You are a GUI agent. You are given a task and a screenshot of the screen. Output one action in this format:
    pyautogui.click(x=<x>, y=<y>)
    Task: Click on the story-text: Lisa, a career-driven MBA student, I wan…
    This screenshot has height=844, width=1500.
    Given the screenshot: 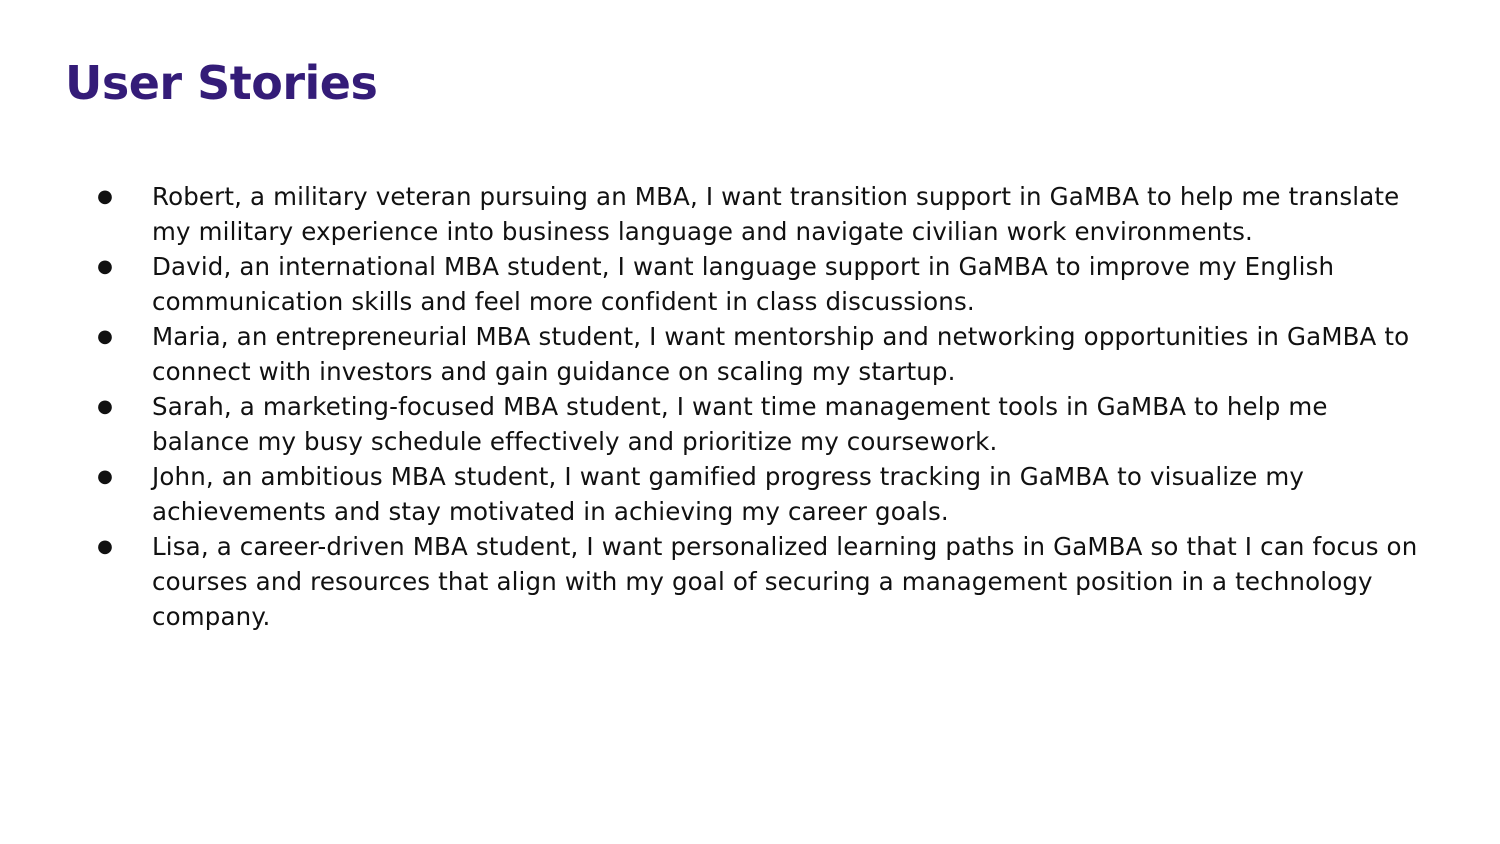 What is the action you would take?
    pyautogui.click(x=785, y=581)
    